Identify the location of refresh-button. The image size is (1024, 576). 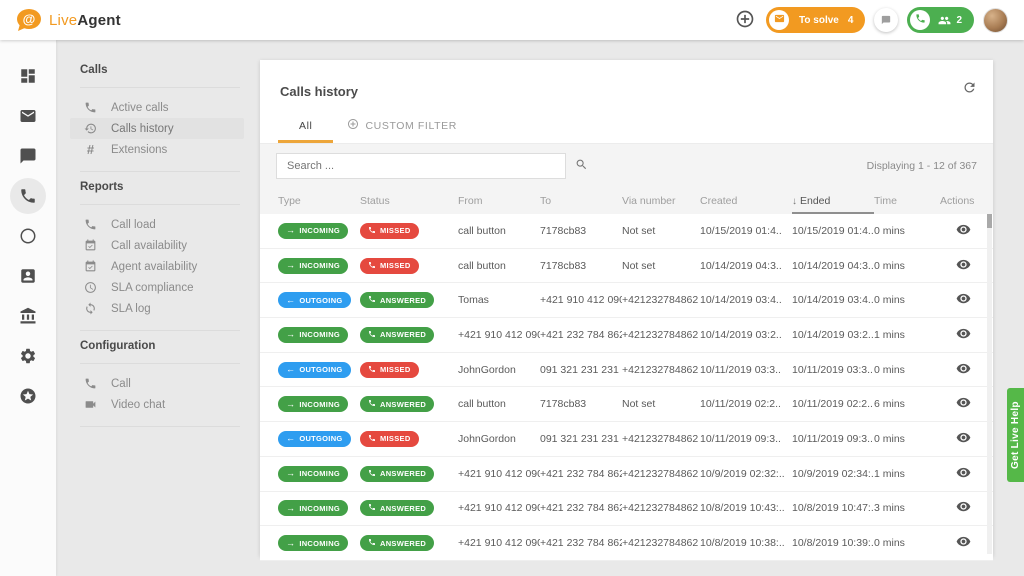
(969, 89).